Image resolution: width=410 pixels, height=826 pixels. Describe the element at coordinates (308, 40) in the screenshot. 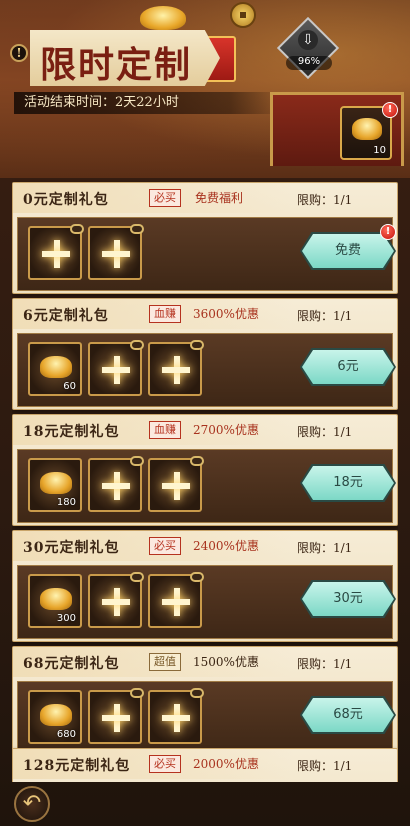

I see `download-arrow-icon: ⇩` at that location.